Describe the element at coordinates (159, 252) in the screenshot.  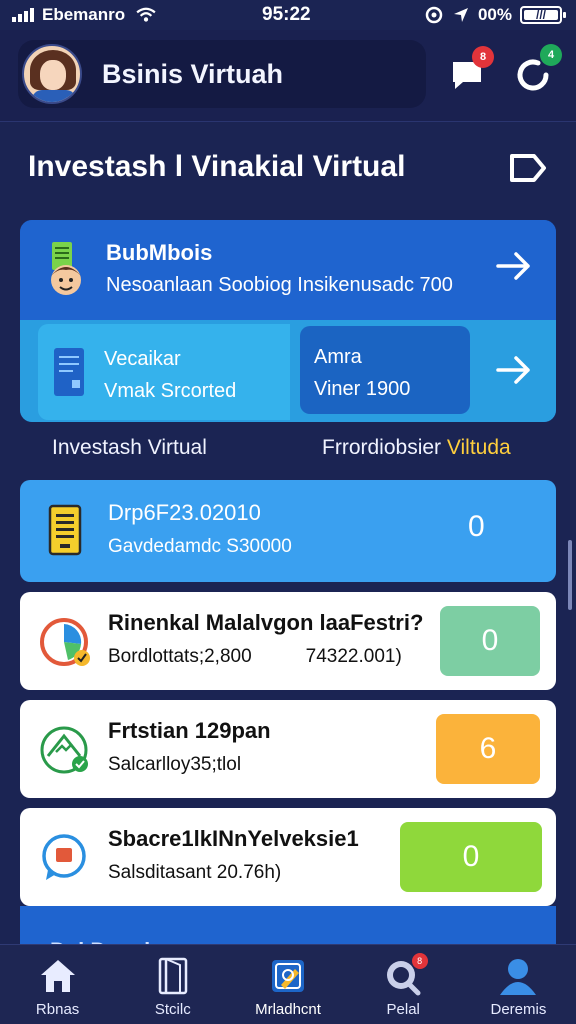
I see `summary-title: BubMbois` at that location.